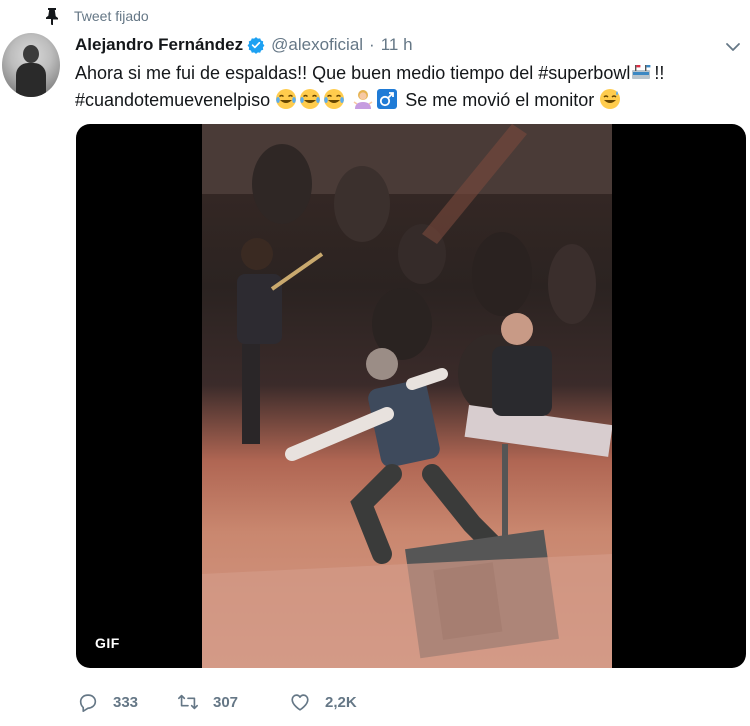 Image resolution: width=750 pixels, height=726 pixels. What do you see at coordinates (363, 99) in the screenshot?
I see `woman-shrugging-emoji` at bounding box center [363, 99].